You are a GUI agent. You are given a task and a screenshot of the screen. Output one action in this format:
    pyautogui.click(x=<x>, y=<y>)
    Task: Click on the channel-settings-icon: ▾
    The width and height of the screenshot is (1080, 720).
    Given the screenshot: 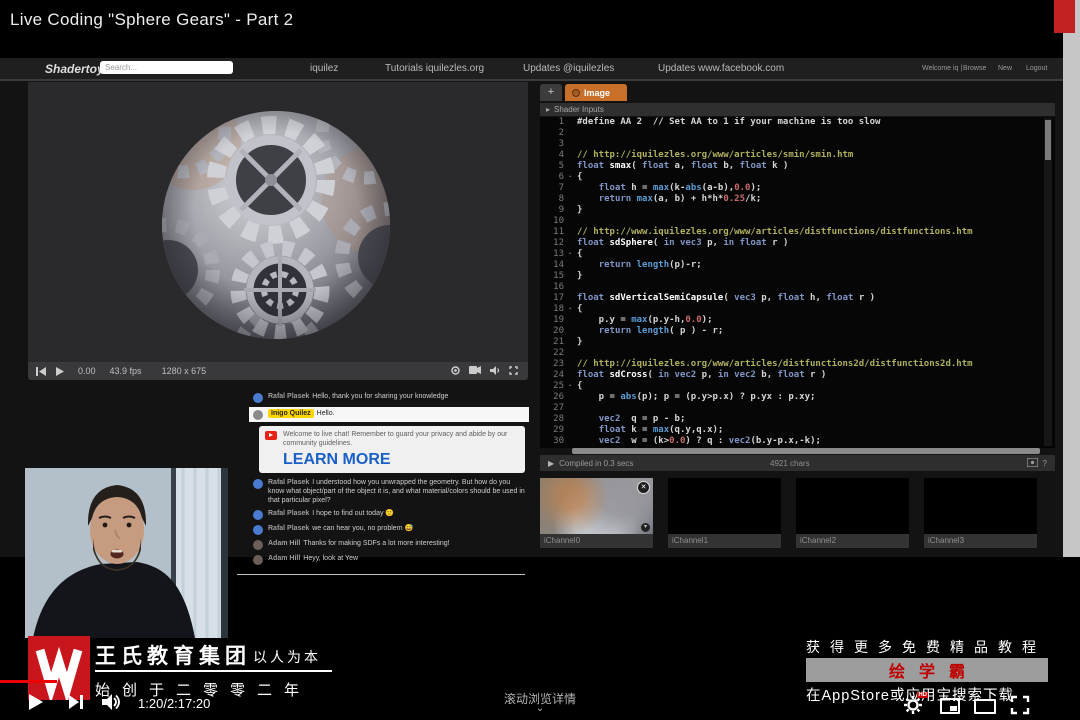 What is the action you would take?
    pyautogui.click(x=645, y=527)
    